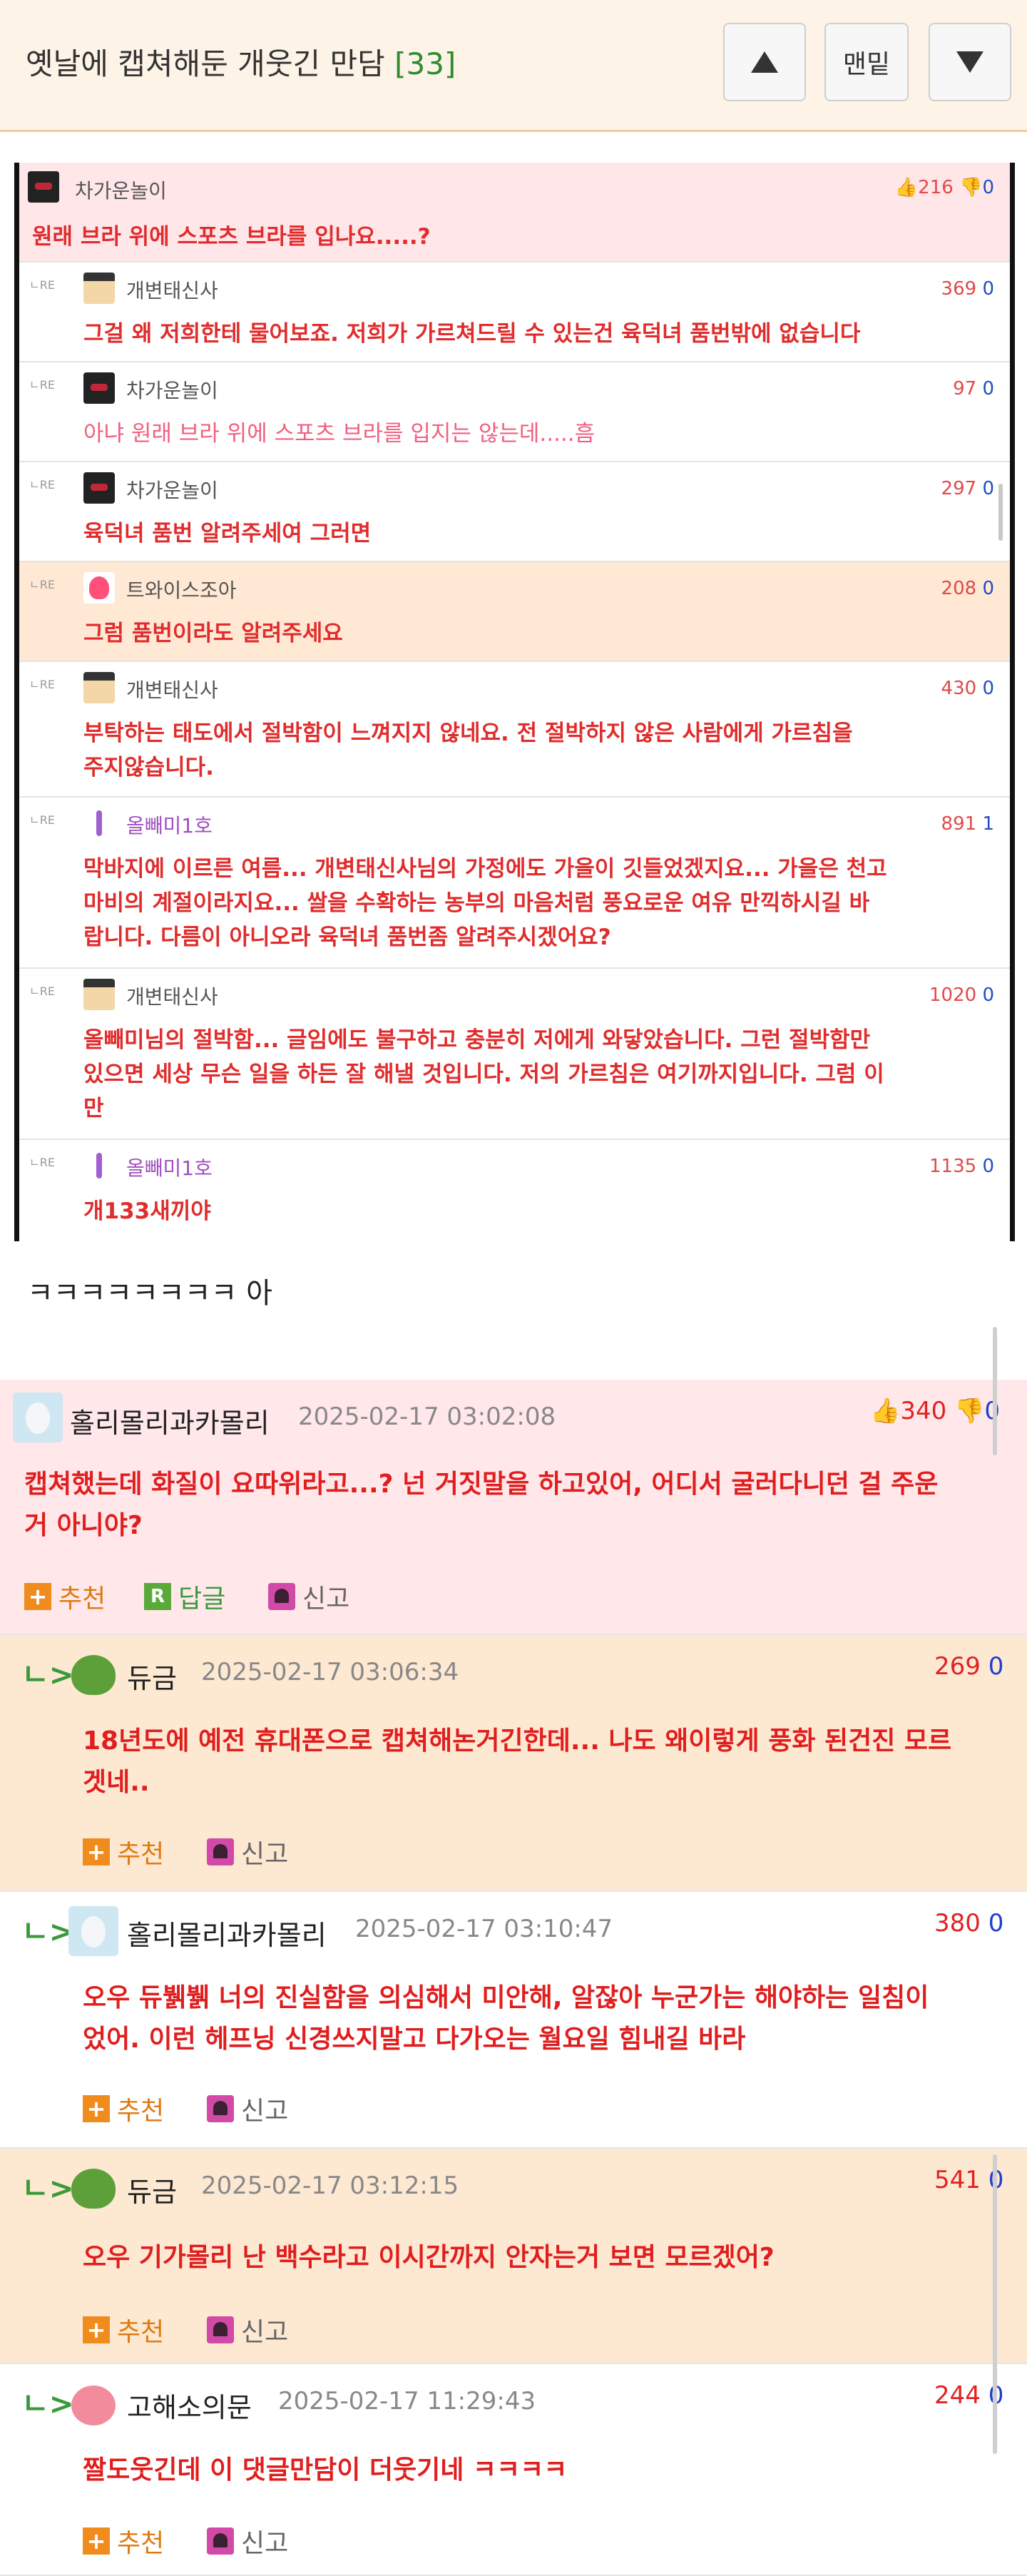  Describe the element at coordinates (231, 237) in the screenshot. I see `shot-comment-text: 원래 브라 위에 스포츠 브라를 입나요.....?` at that location.